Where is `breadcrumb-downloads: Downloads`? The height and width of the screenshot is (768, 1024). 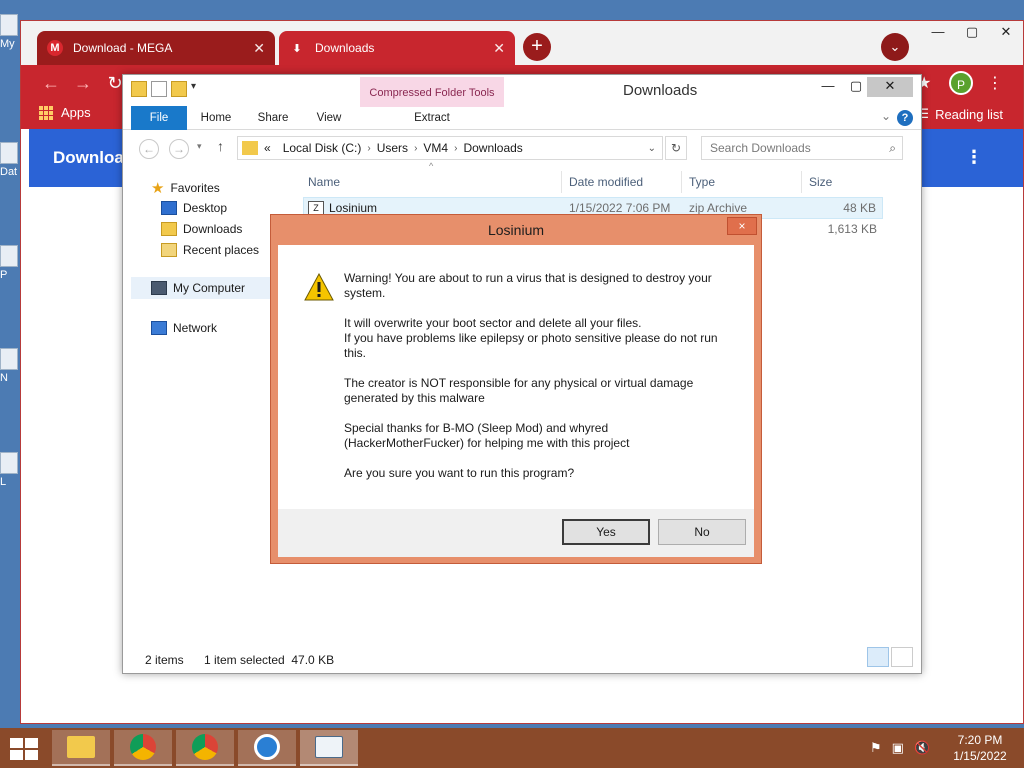
breadcrumb-downloads: Downloads is located at coordinates (492, 148).